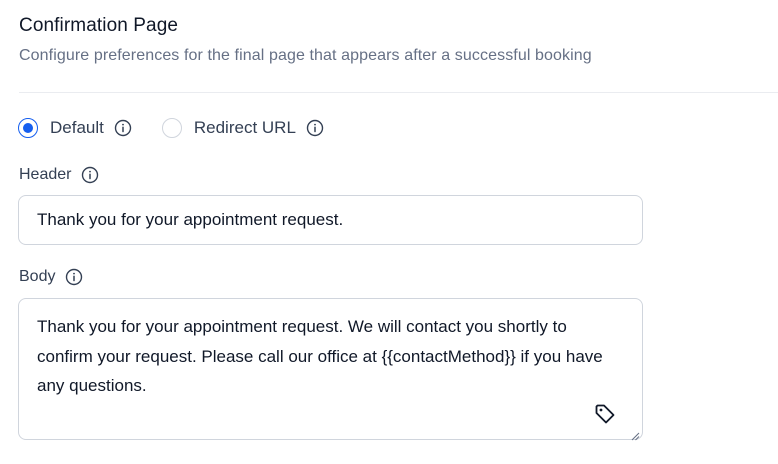  I want to click on header-field-label: Header, so click(59, 175).